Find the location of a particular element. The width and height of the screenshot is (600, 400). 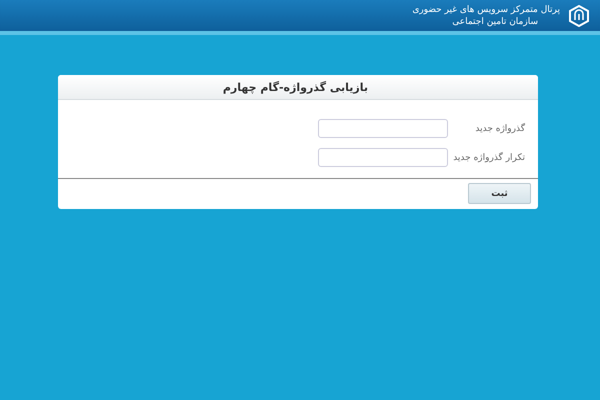

field-label: گذرواژه جدید is located at coordinates (499, 129).